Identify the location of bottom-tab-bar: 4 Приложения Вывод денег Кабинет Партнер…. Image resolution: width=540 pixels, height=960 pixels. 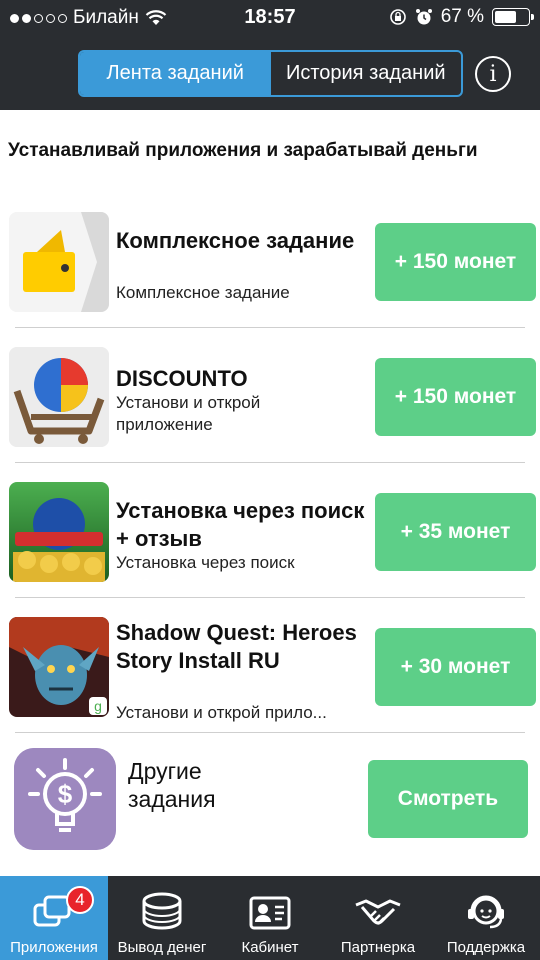
(270, 918).